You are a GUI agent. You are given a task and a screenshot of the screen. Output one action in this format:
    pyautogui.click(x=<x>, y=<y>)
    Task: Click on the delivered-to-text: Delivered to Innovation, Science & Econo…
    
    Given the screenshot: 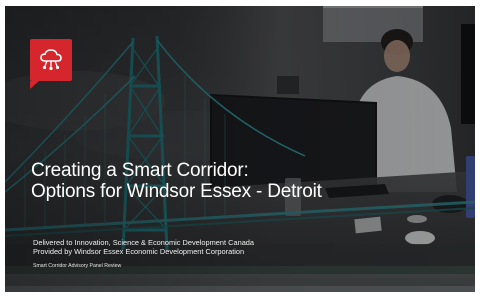 What is the action you would take?
    pyautogui.click(x=144, y=242)
    